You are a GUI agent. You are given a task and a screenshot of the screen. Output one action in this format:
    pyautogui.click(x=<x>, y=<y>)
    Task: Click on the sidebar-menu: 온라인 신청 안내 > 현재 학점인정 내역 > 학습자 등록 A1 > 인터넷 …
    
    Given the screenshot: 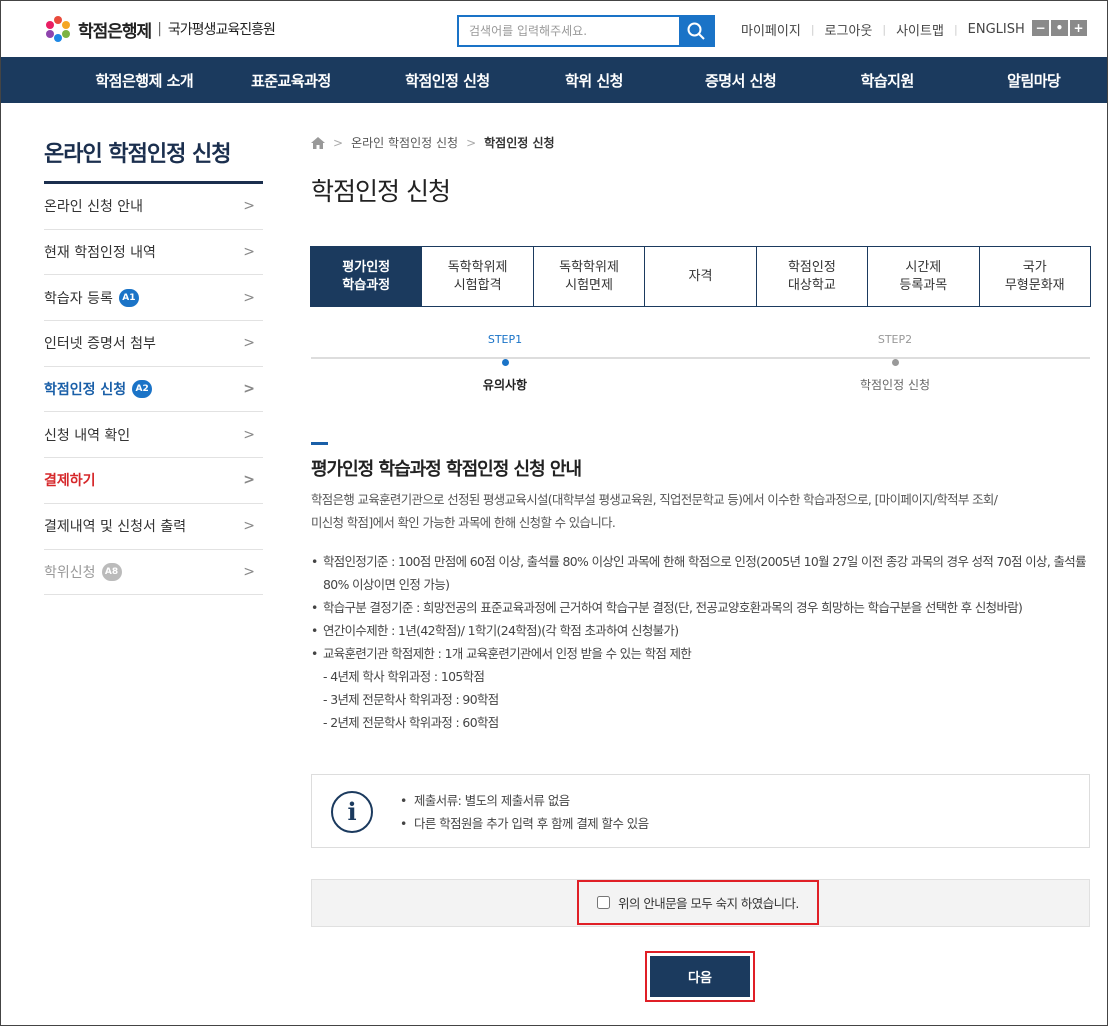 What is the action you would take?
    pyautogui.click(x=153, y=390)
    